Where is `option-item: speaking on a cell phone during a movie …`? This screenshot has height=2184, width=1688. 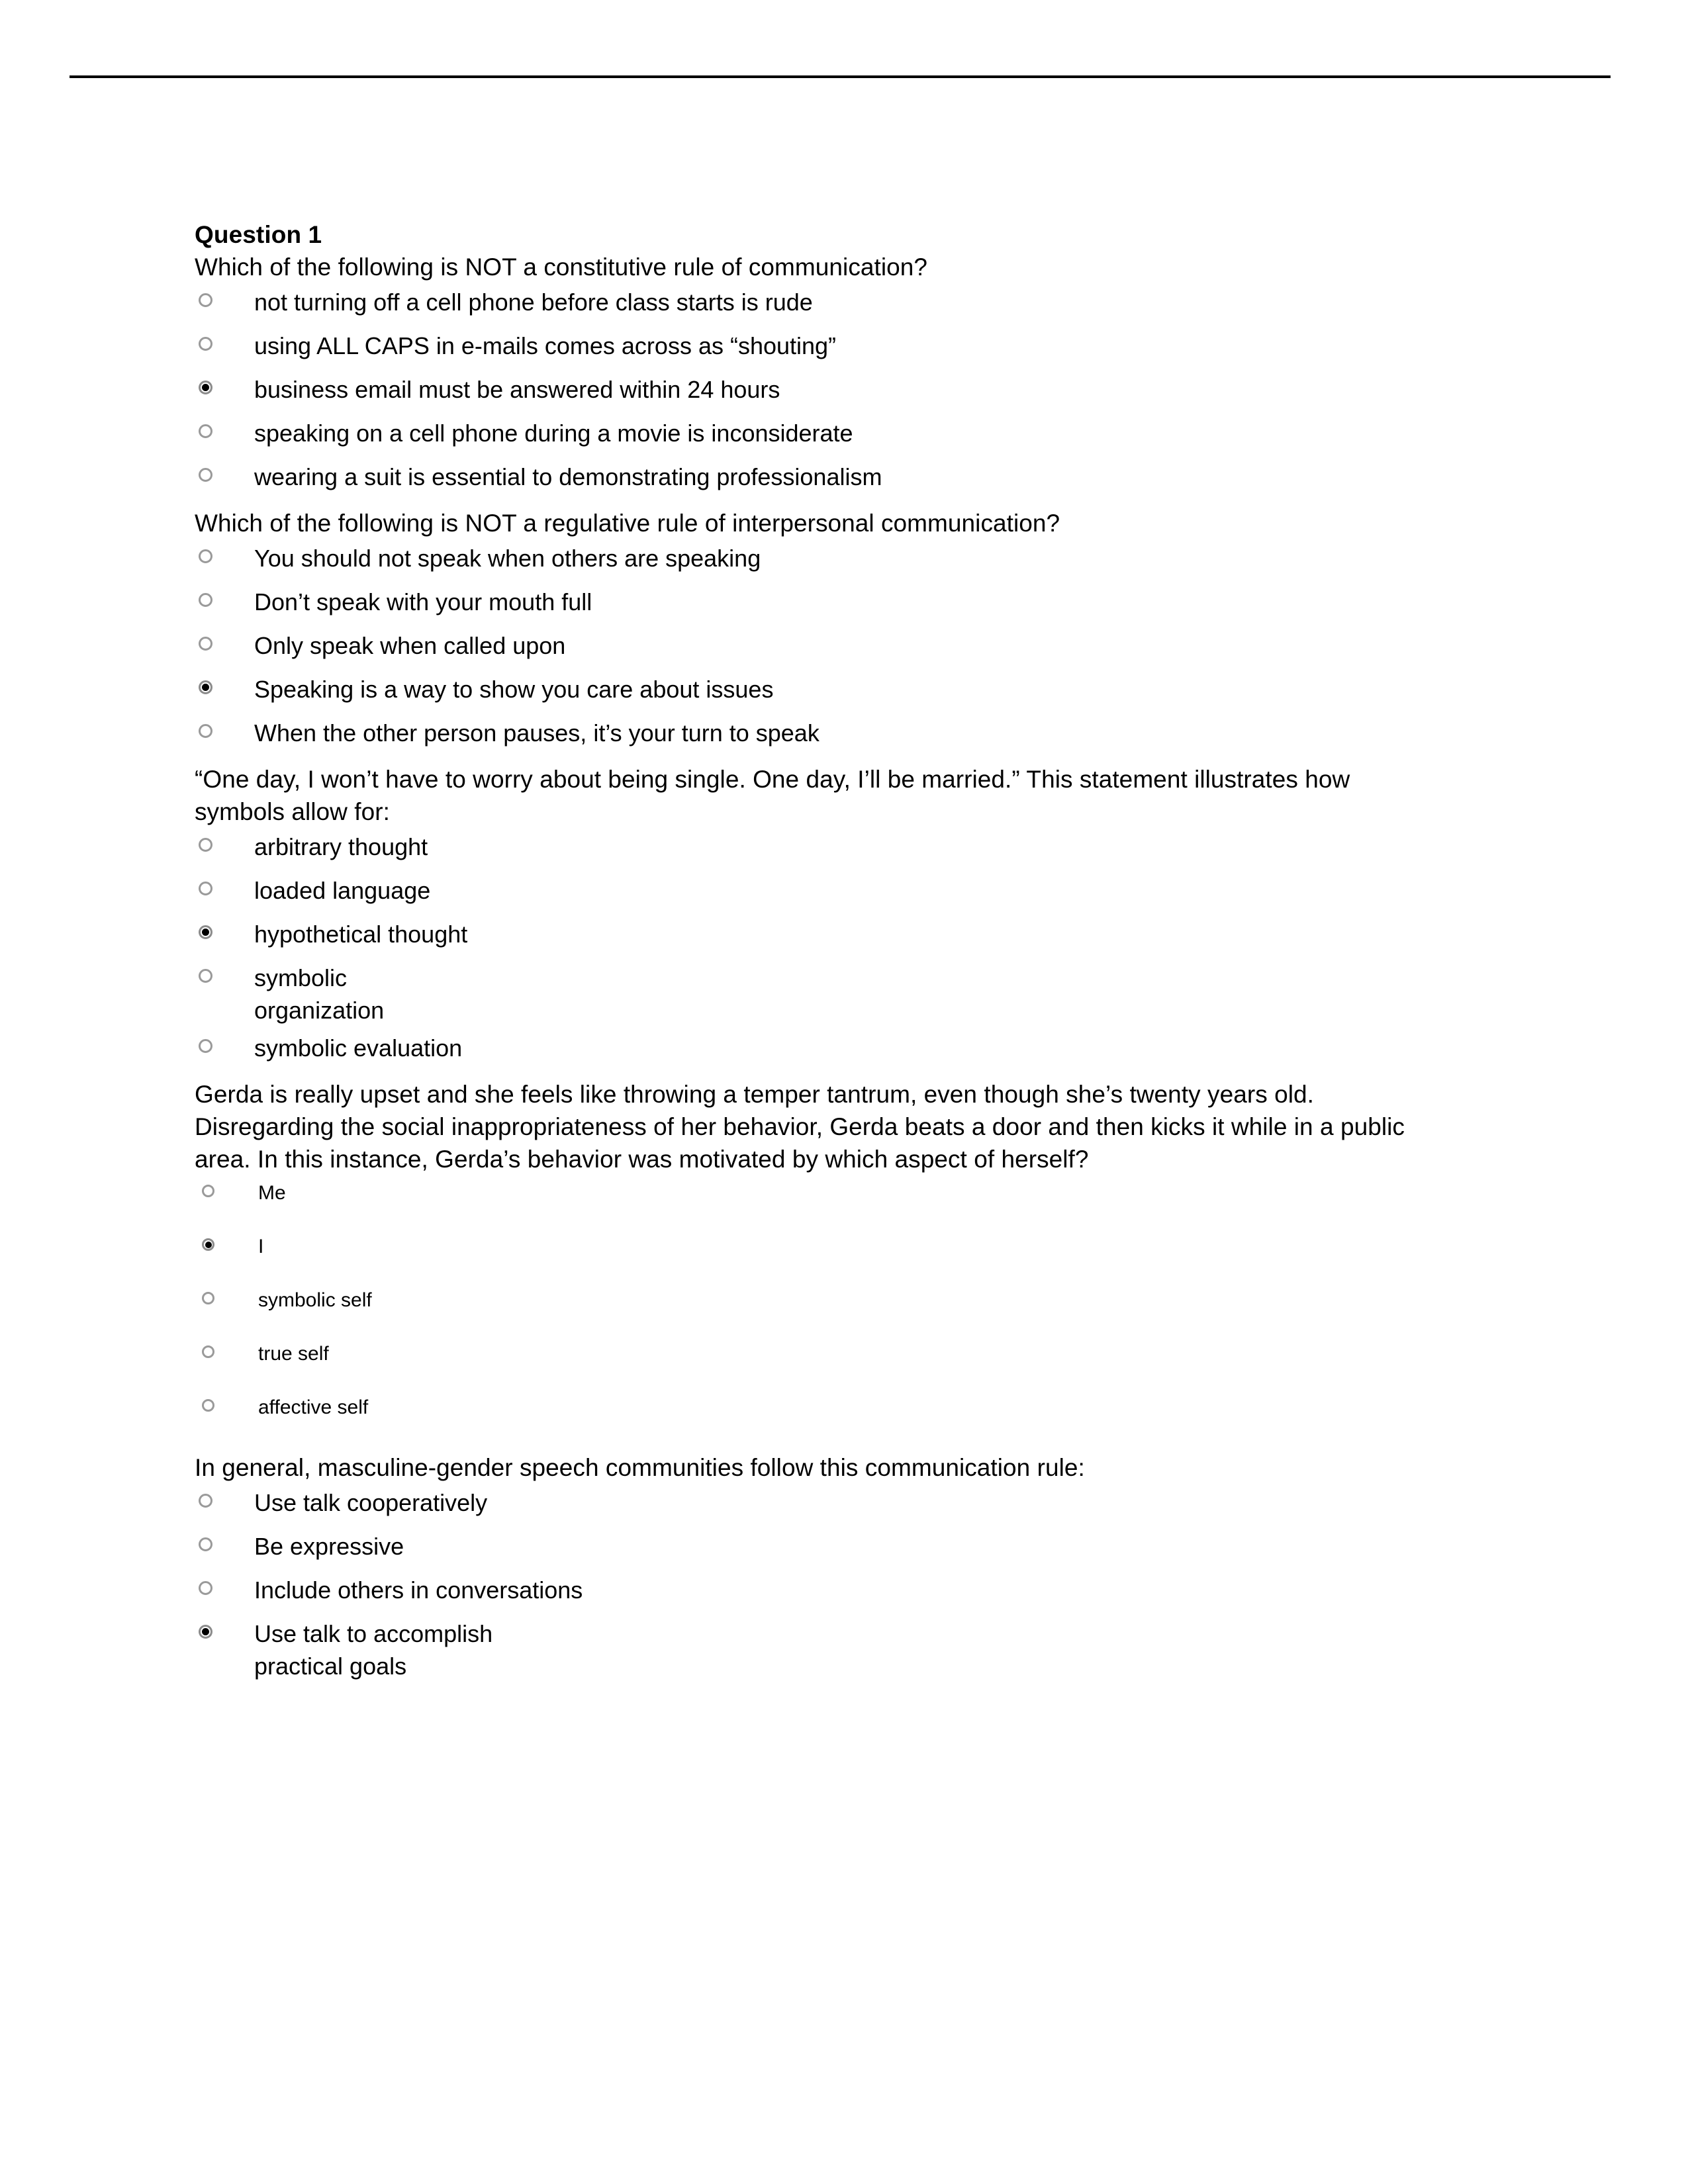 option-item: speaking on a cell phone during a movie … is located at coordinates (817, 436).